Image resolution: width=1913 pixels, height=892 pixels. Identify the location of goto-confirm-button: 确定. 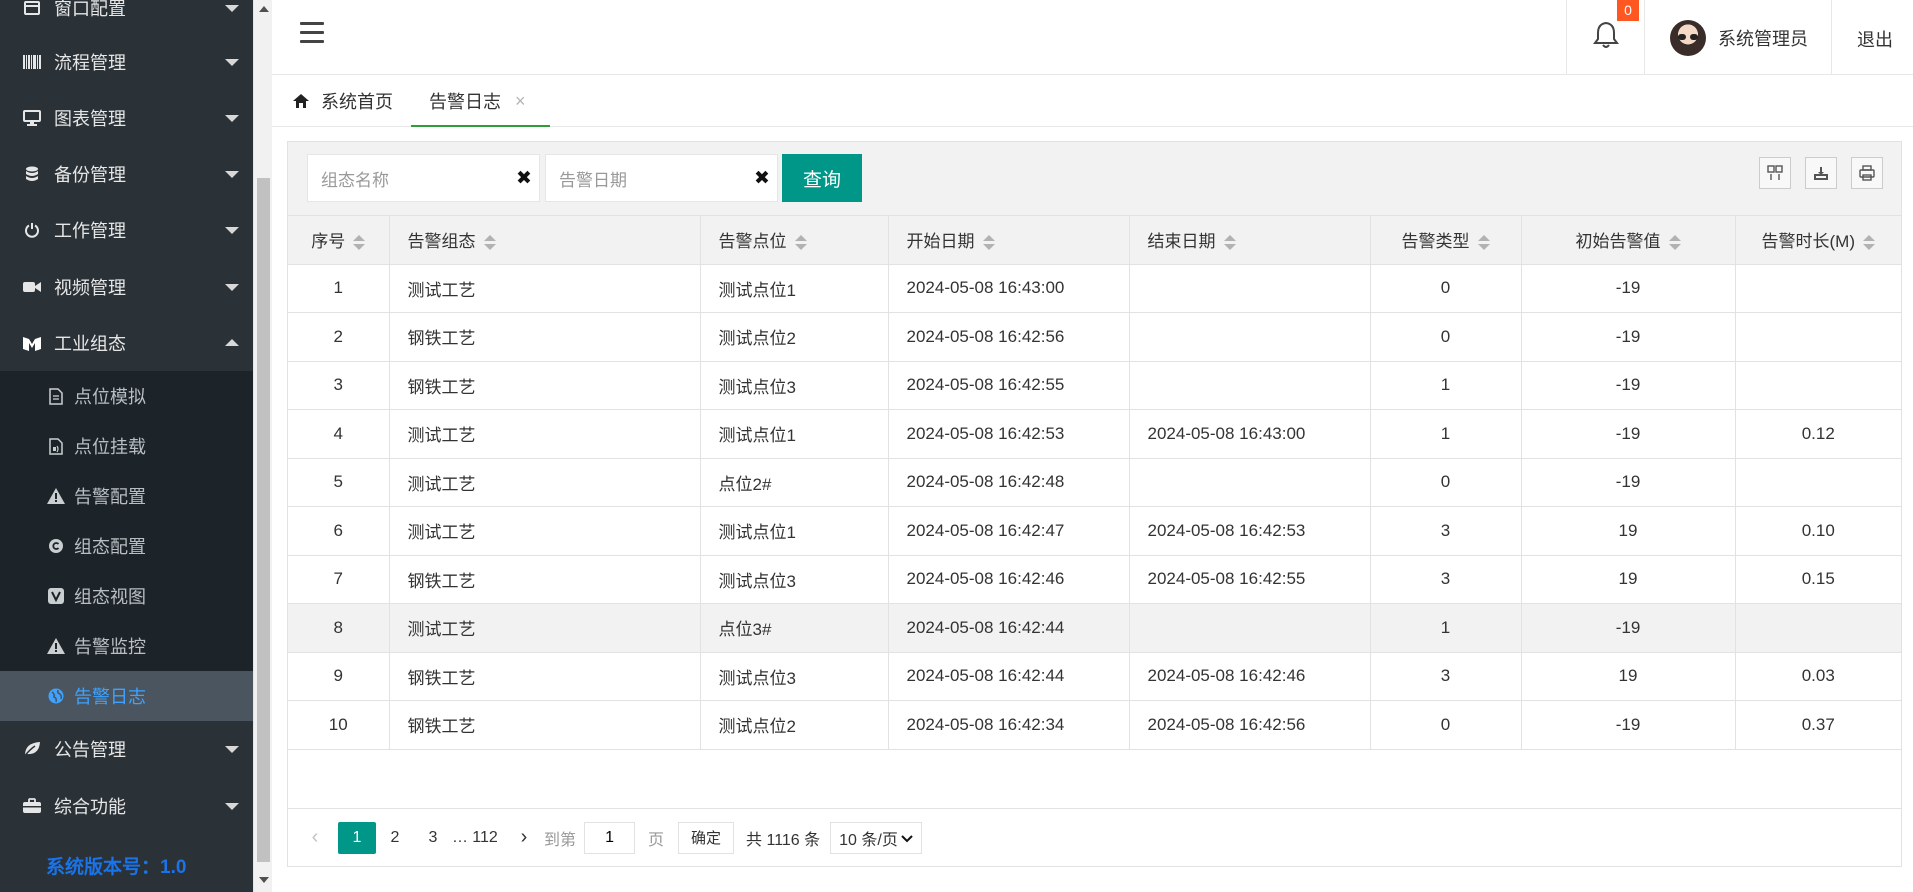
(706, 837).